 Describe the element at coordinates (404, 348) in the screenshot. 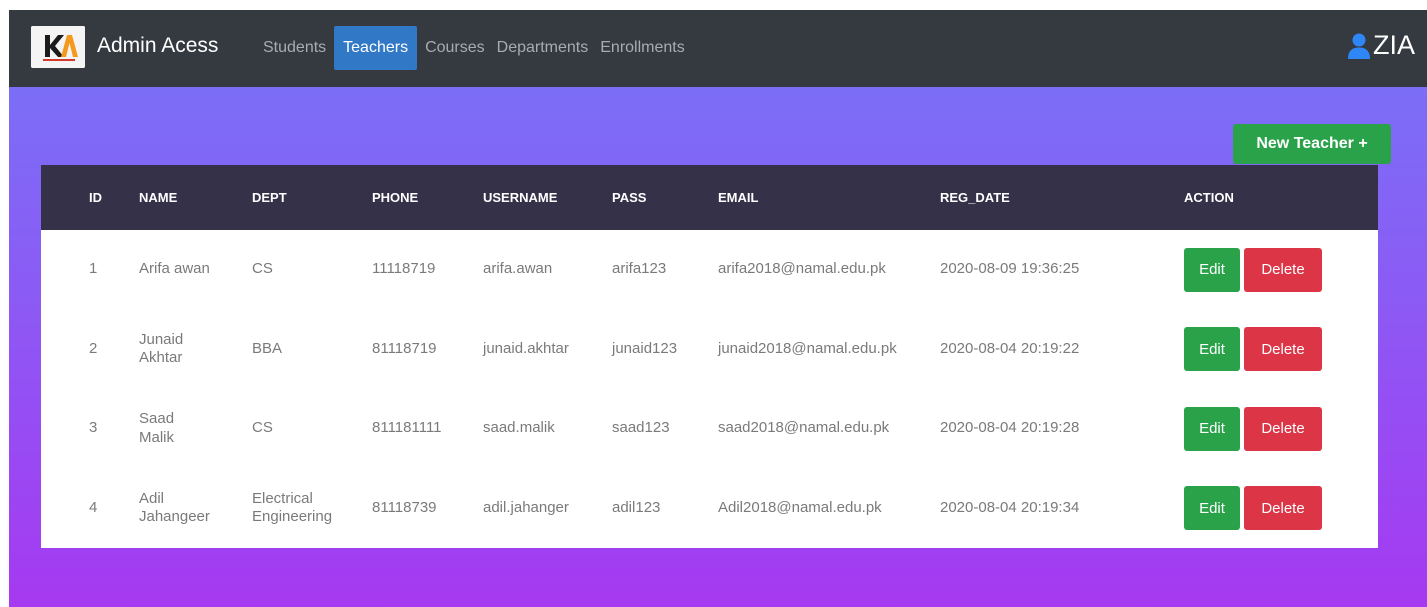

I see `cell-phone: 81118719` at that location.